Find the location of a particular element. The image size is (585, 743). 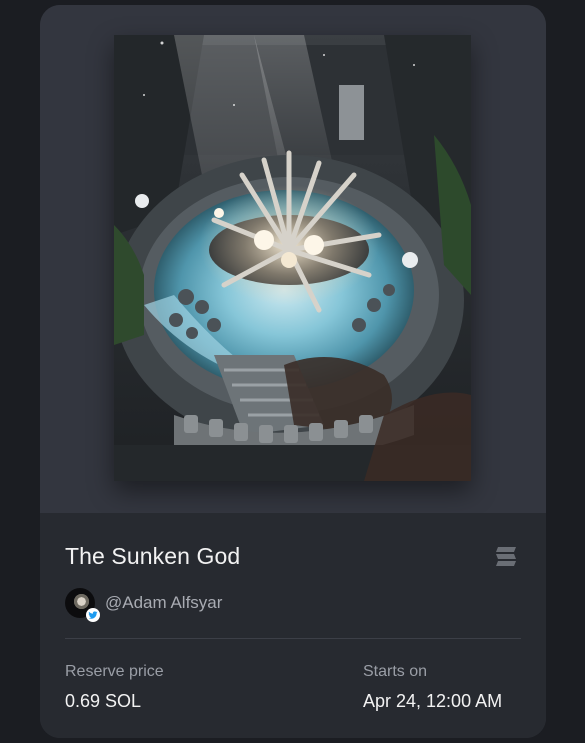

divider is located at coordinates (293, 638).